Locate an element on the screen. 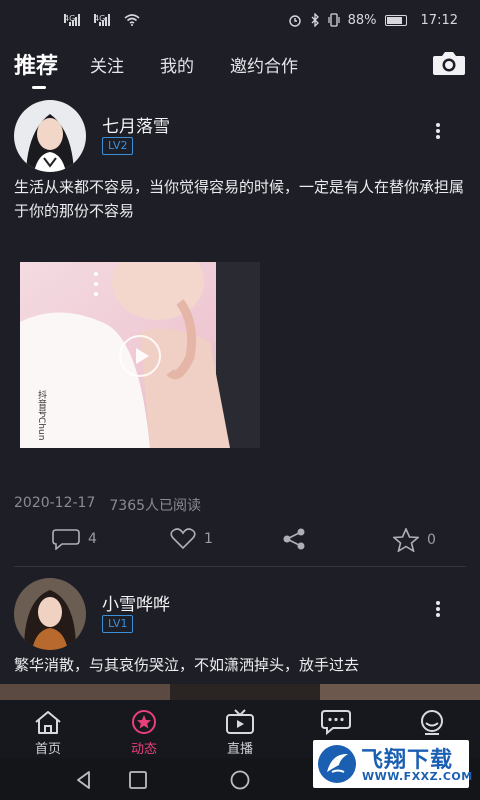 This screenshot has height=800, width=480. star-icon is located at coordinates (144, 722).